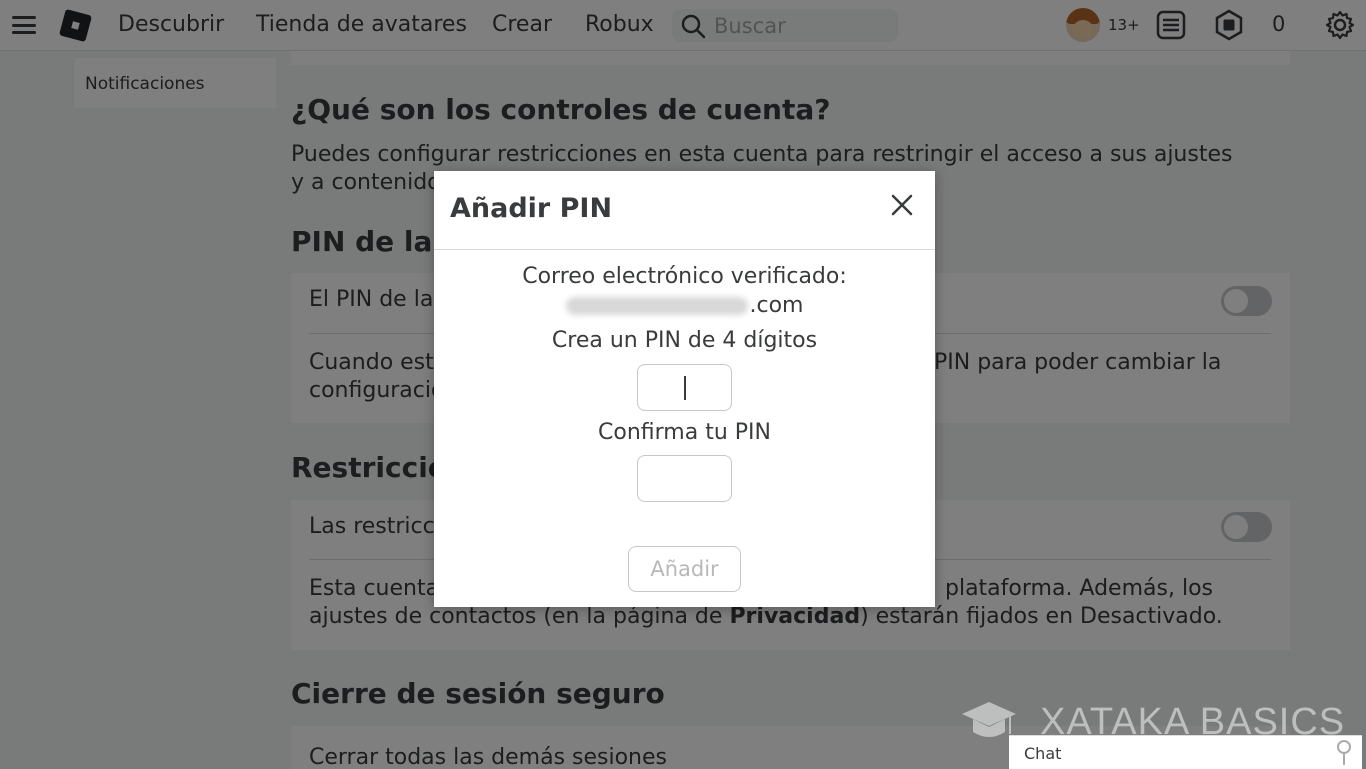 The image size is (1366, 769). What do you see at coordinates (684, 340) in the screenshot?
I see `create-pin-label: Crea un PIN de 4 dígitos` at bounding box center [684, 340].